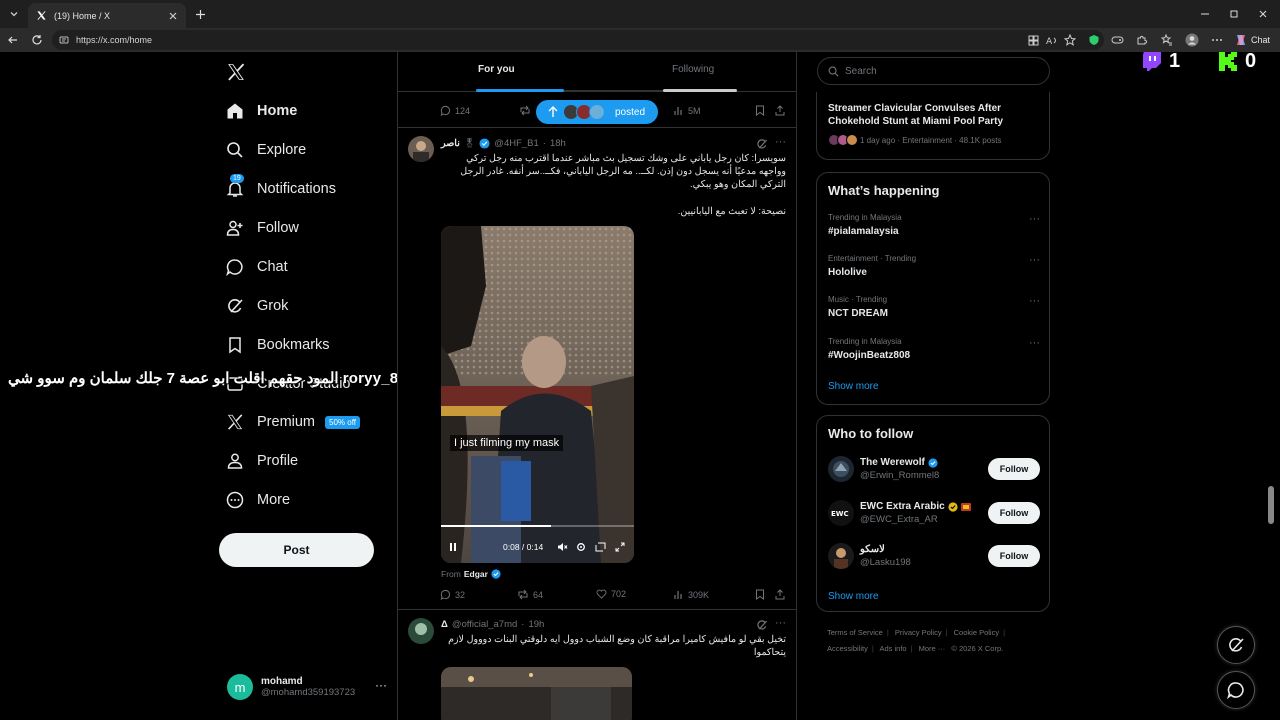 The height and width of the screenshot is (720, 1280). What do you see at coordinates (934, 352) in the screenshot?
I see `trend-item: Trending in Malaysia #WoojinBeatz808 ···` at bounding box center [934, 352].